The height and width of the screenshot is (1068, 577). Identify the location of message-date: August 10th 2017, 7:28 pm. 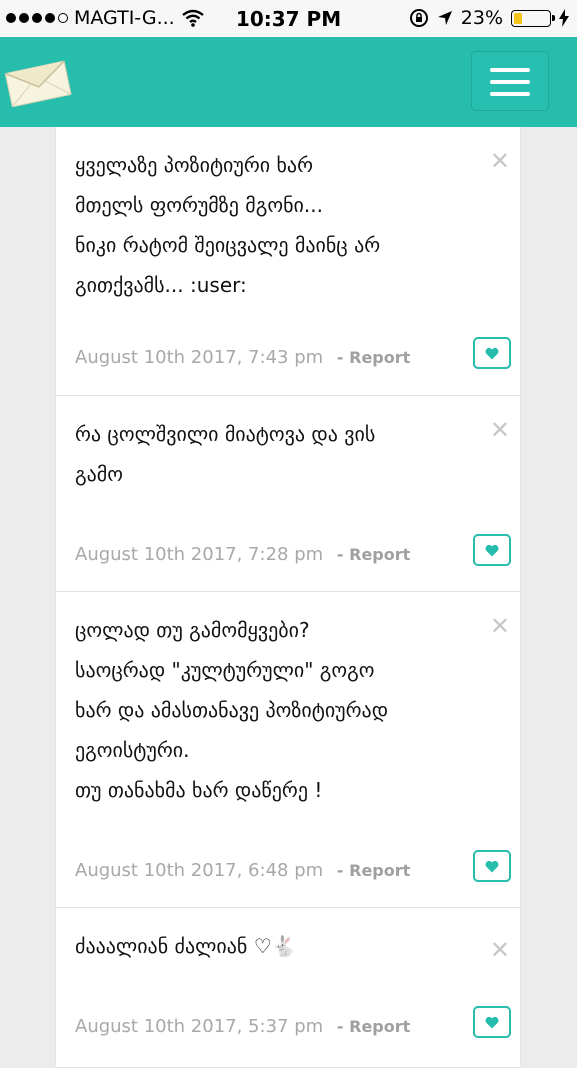
(199, 554).